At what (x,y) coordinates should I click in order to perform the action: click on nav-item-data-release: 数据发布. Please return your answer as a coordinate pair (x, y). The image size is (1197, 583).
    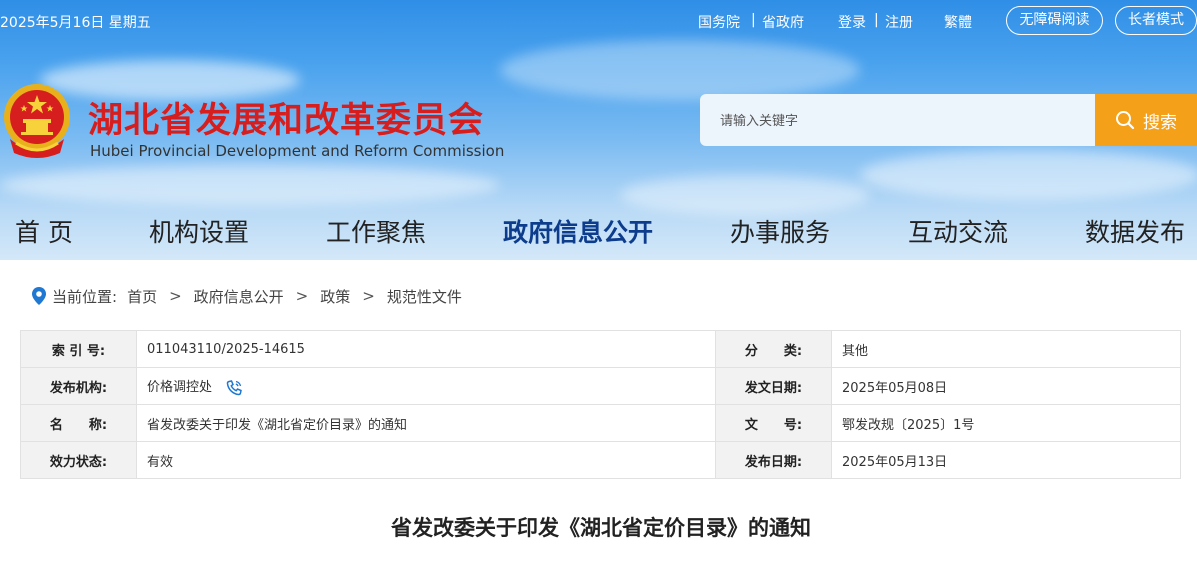
    Looking at the image, I should click on (1135, 231).